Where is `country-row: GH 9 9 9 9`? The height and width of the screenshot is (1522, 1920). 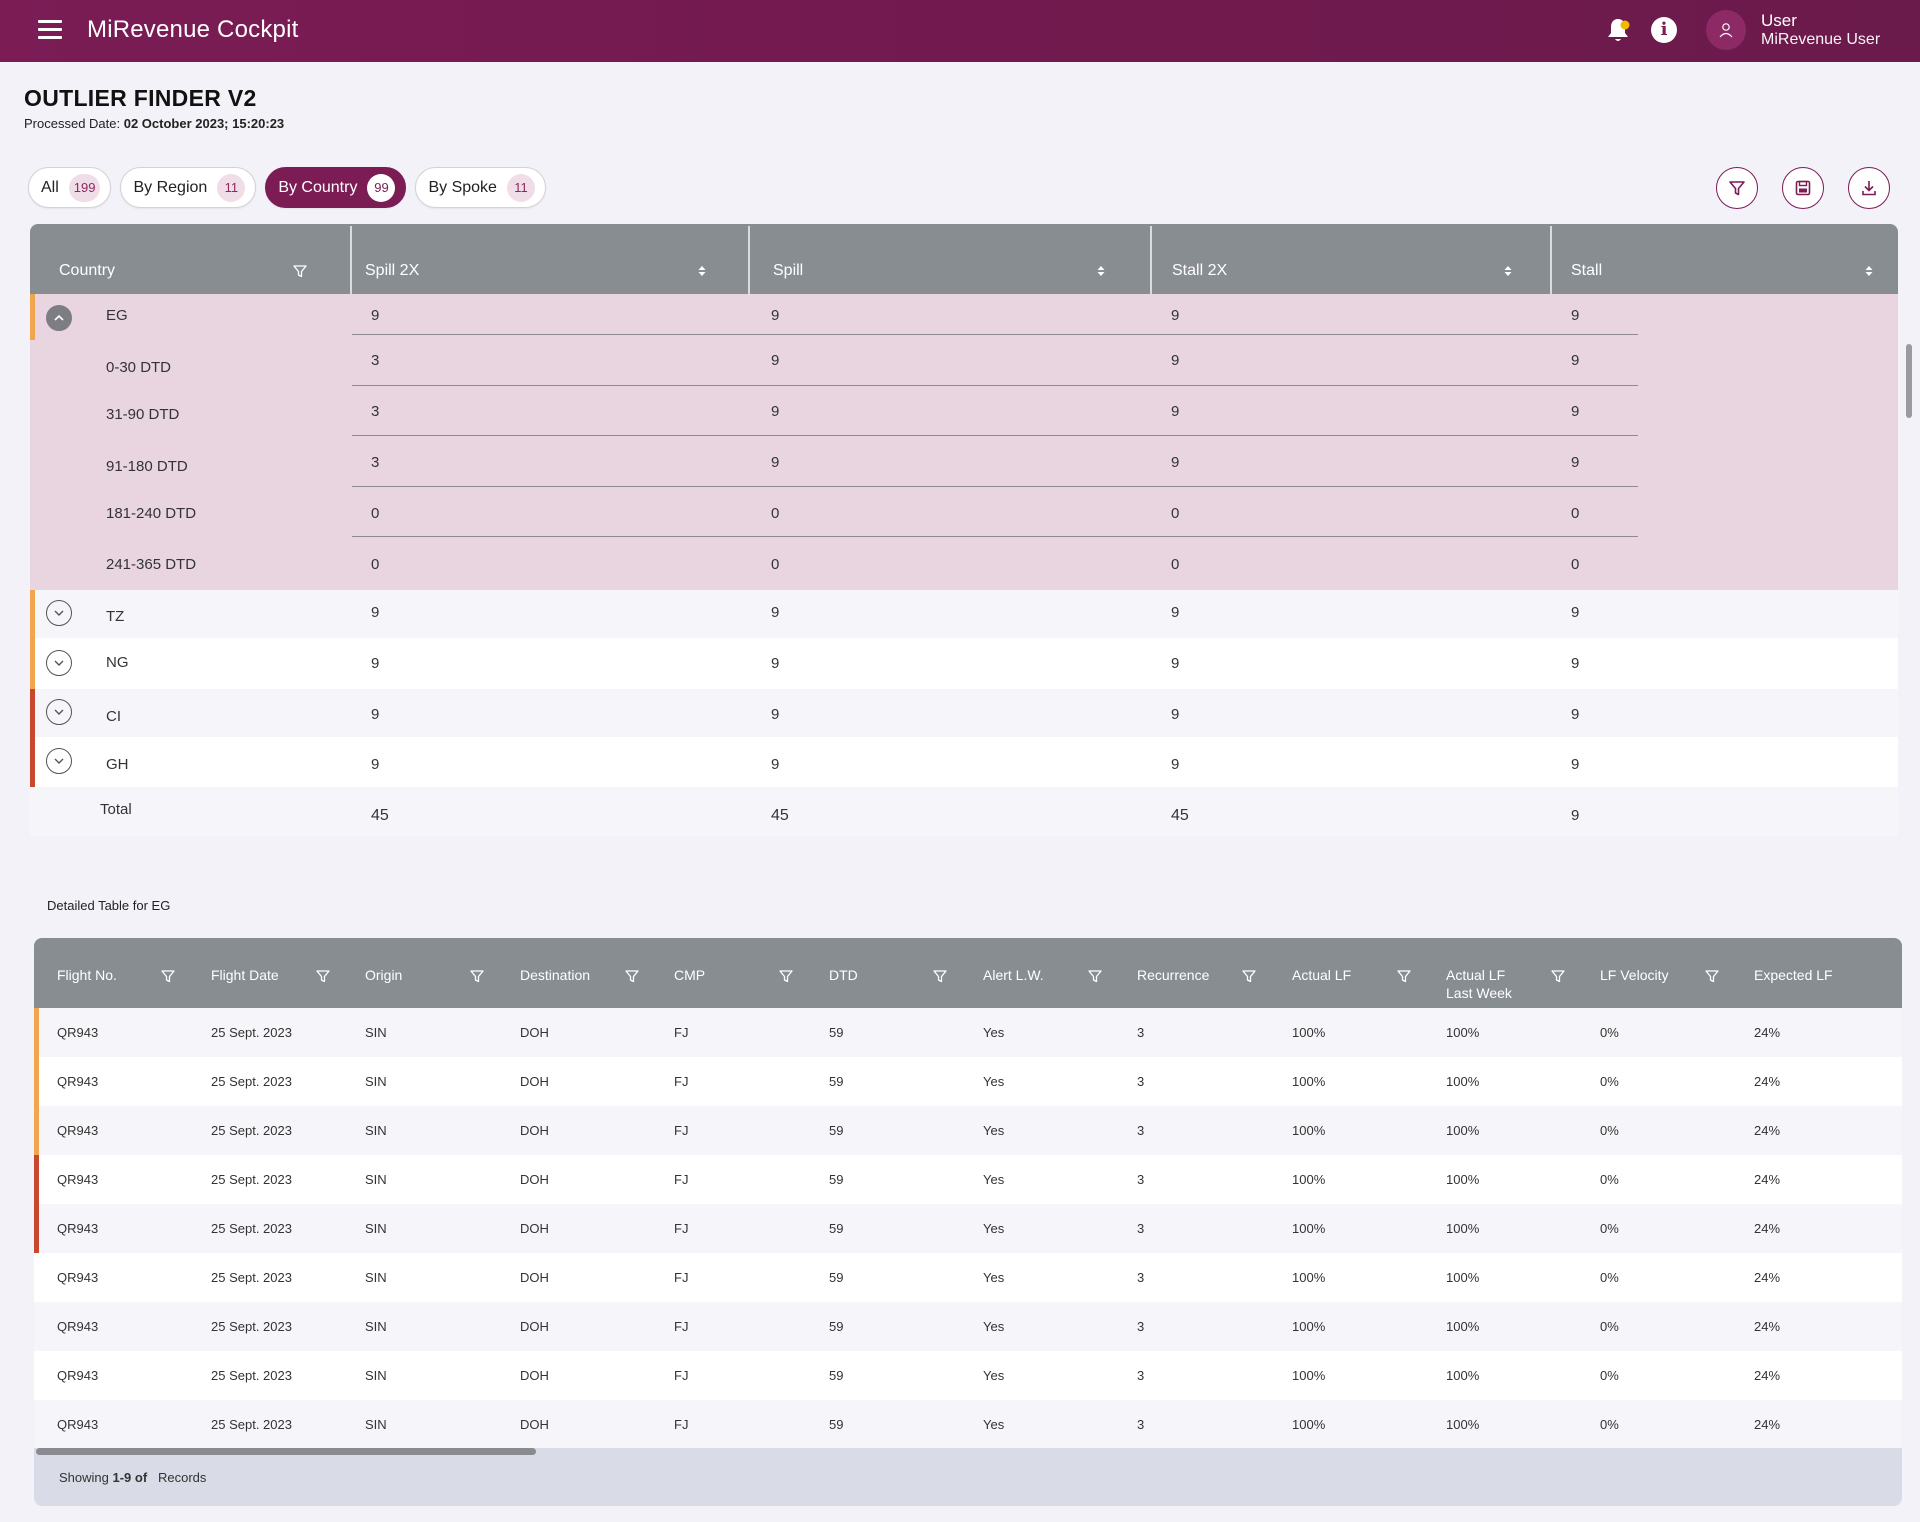 country-row: GH 9 9 9 9 is located at coordinates (964, 762).